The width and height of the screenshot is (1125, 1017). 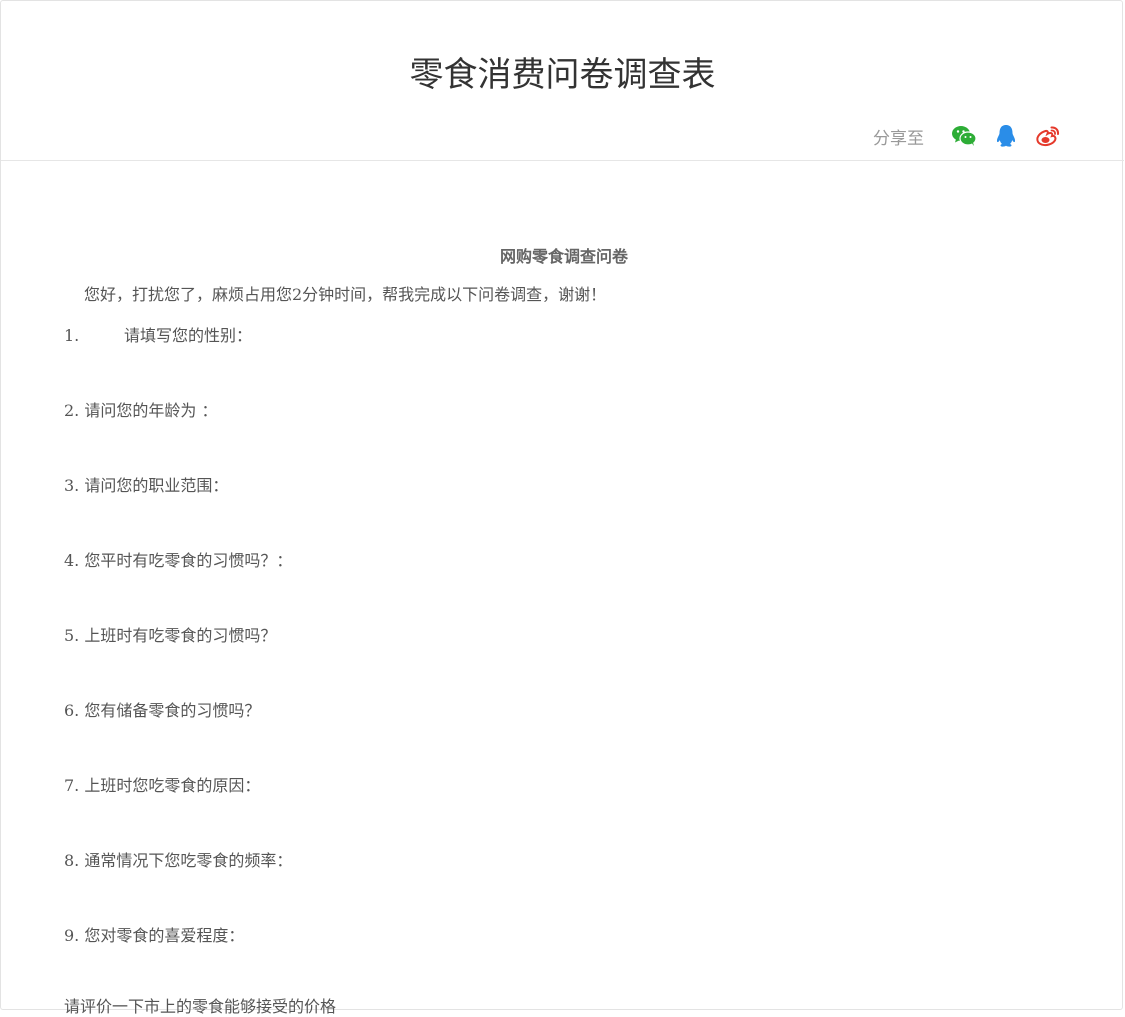 I want to click on question-number: 7., so click(x=72, y=785).